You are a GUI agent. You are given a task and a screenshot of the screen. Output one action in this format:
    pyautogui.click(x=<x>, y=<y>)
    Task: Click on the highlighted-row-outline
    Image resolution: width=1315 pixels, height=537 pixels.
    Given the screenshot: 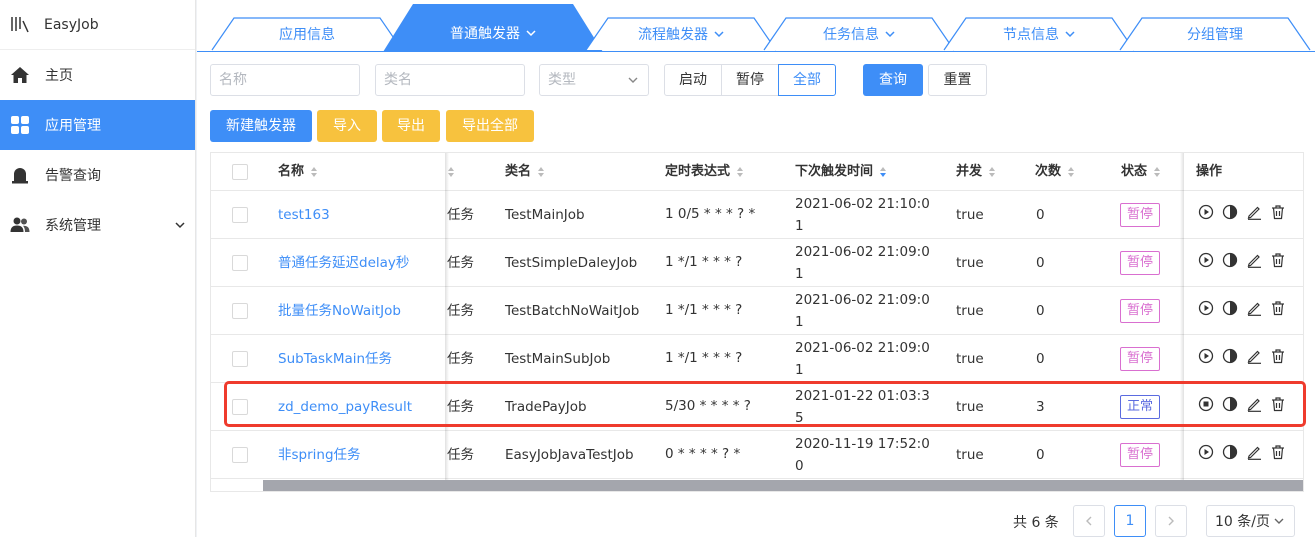 What is the action you would take?
    pyautogui.click(x=765, y=404)
    